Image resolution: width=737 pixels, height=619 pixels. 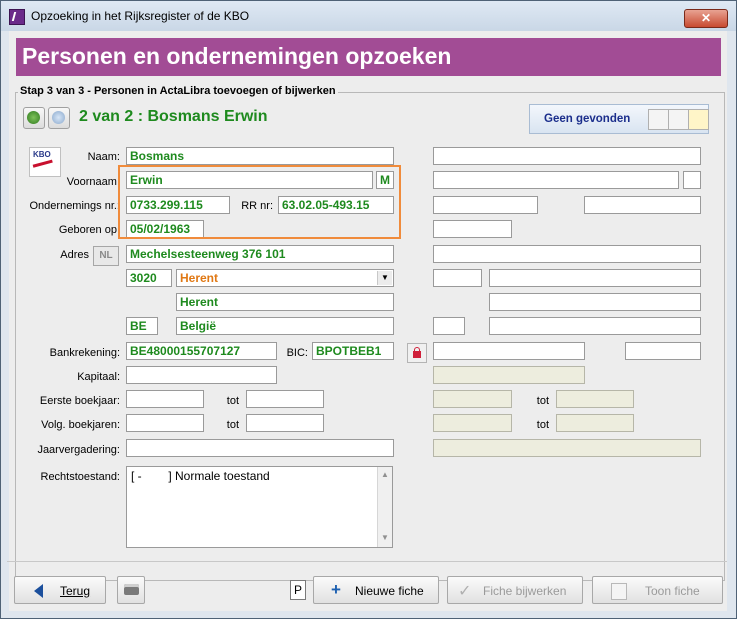 I want to click on lock-person-icon, so click(x=698, y=119).